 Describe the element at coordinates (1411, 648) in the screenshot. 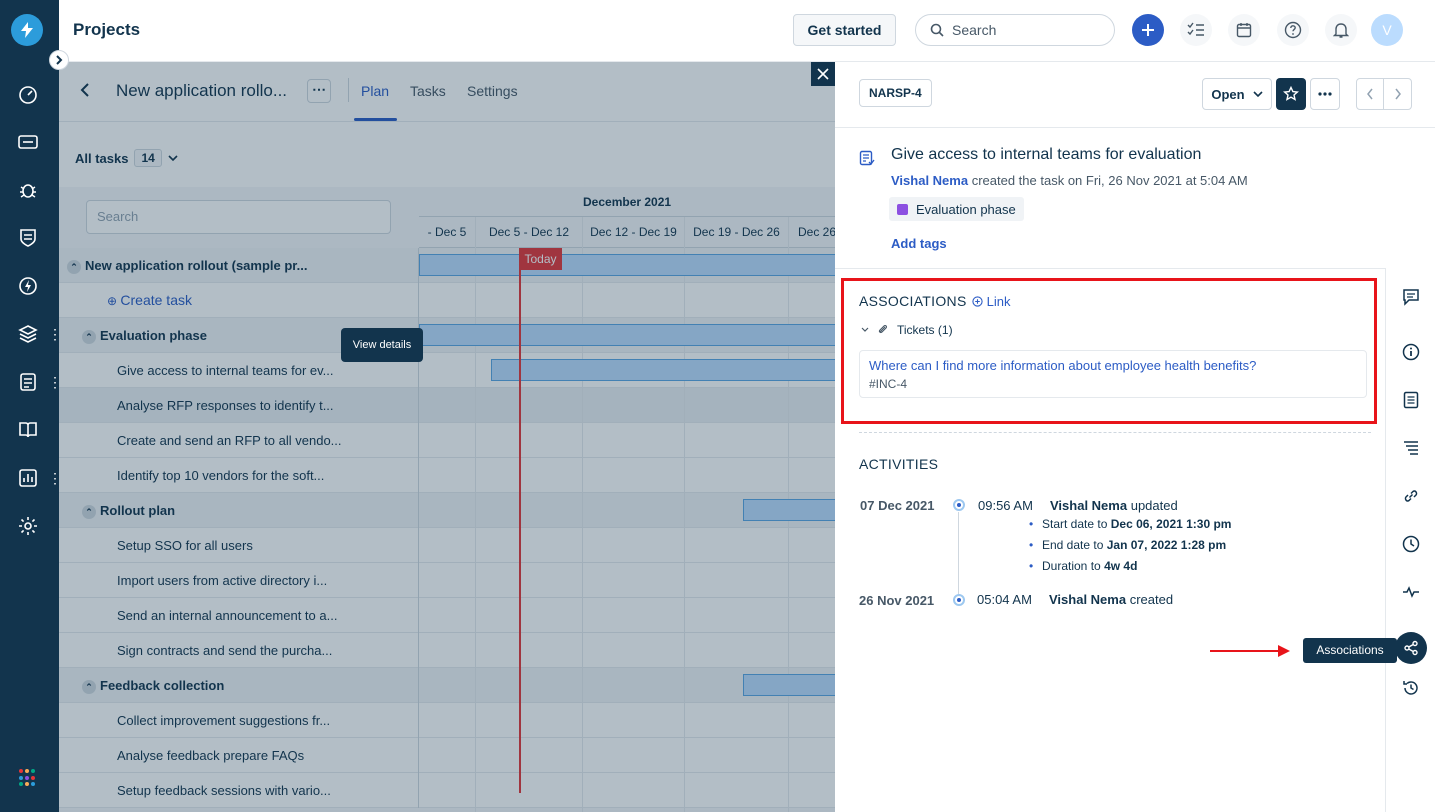

I see `associations-share-icon` at that location.